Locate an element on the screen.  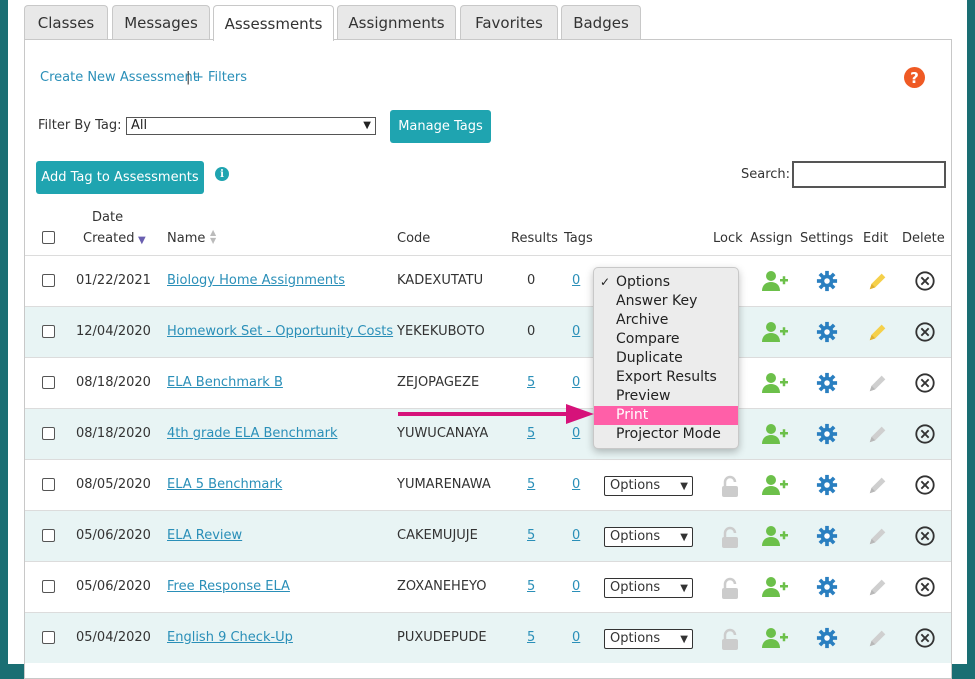
dropdown-item-export-results: Export Results is located at coordinates (666, 377).